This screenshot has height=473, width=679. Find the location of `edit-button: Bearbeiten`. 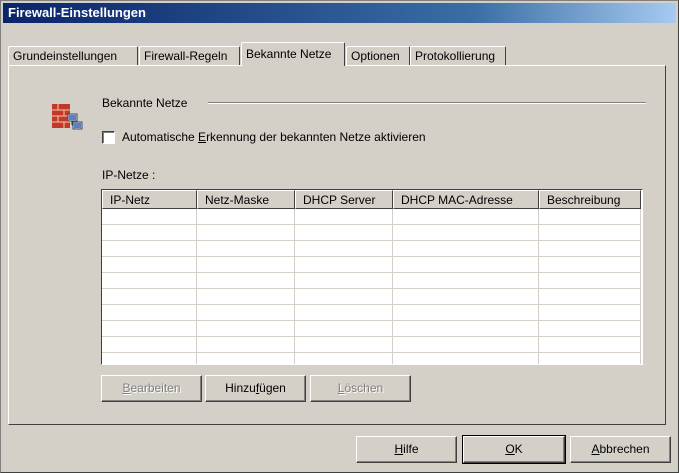

edit-button: Bearbeiten is located at coordinates (151, 388).